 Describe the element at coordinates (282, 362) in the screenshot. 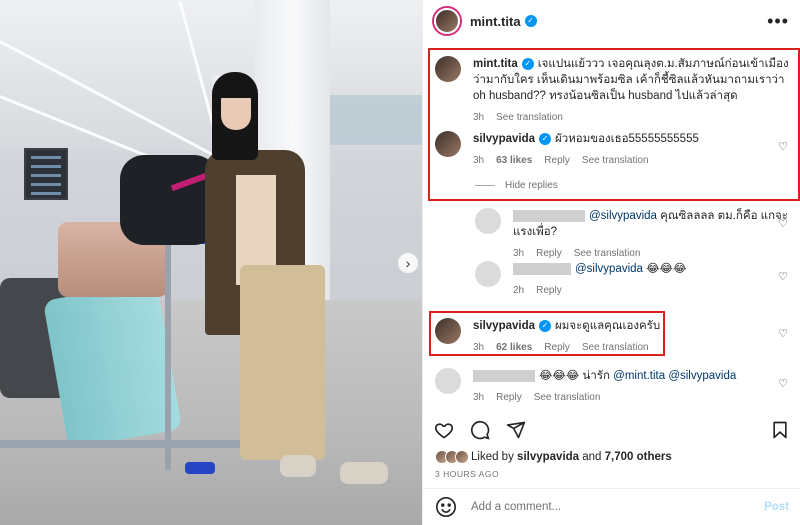

I see `person-pants` at that location.